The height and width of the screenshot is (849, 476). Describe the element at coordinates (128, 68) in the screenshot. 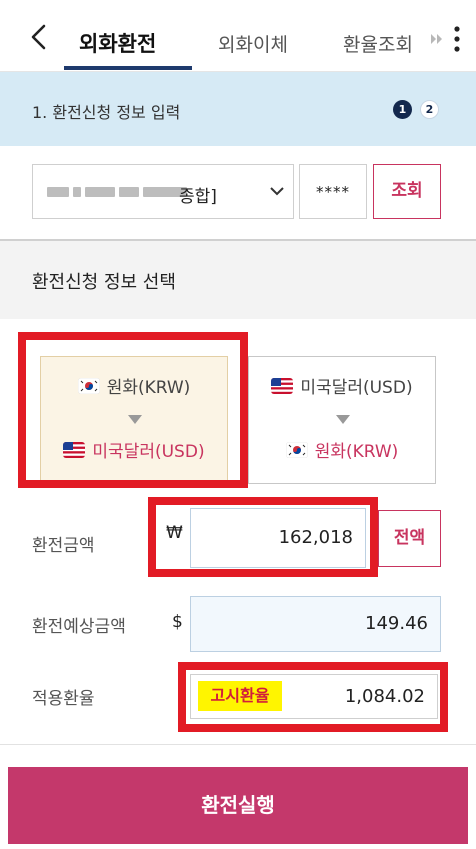

I see `active-tab-indicator` at that location.